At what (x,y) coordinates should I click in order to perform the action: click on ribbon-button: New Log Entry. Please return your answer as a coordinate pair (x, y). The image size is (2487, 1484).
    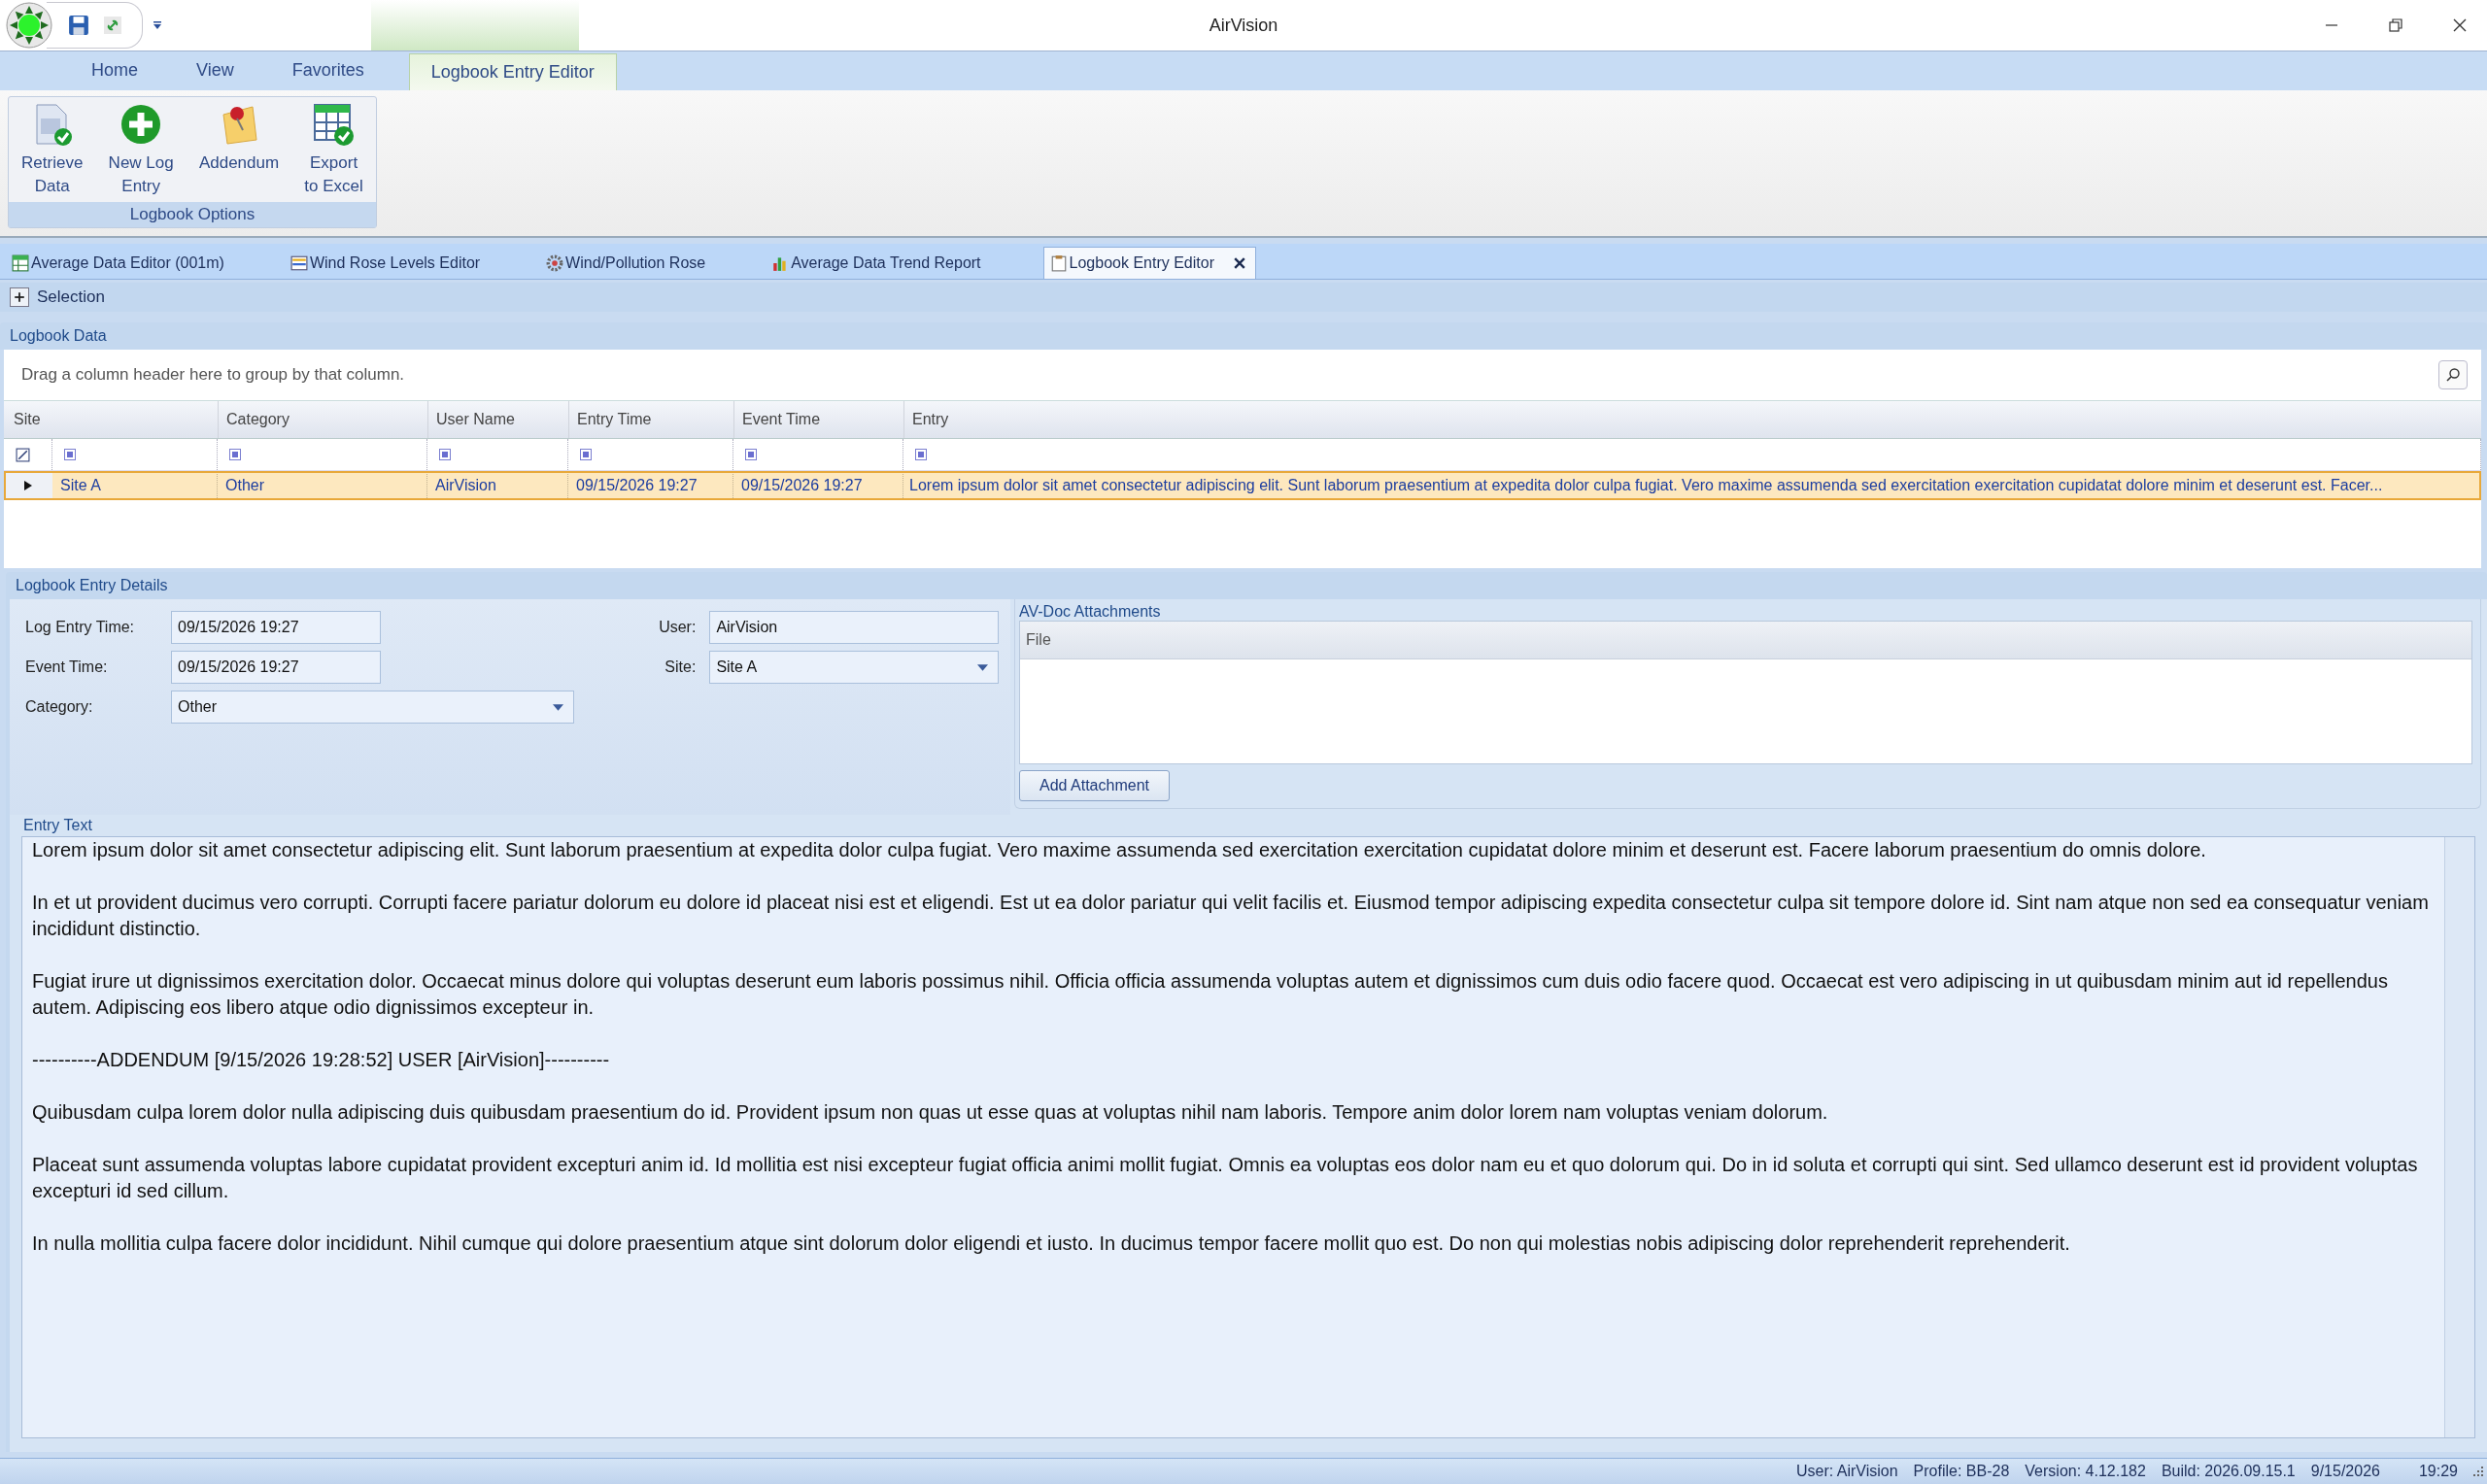
    Looking at the image, I should click on (141, 151).